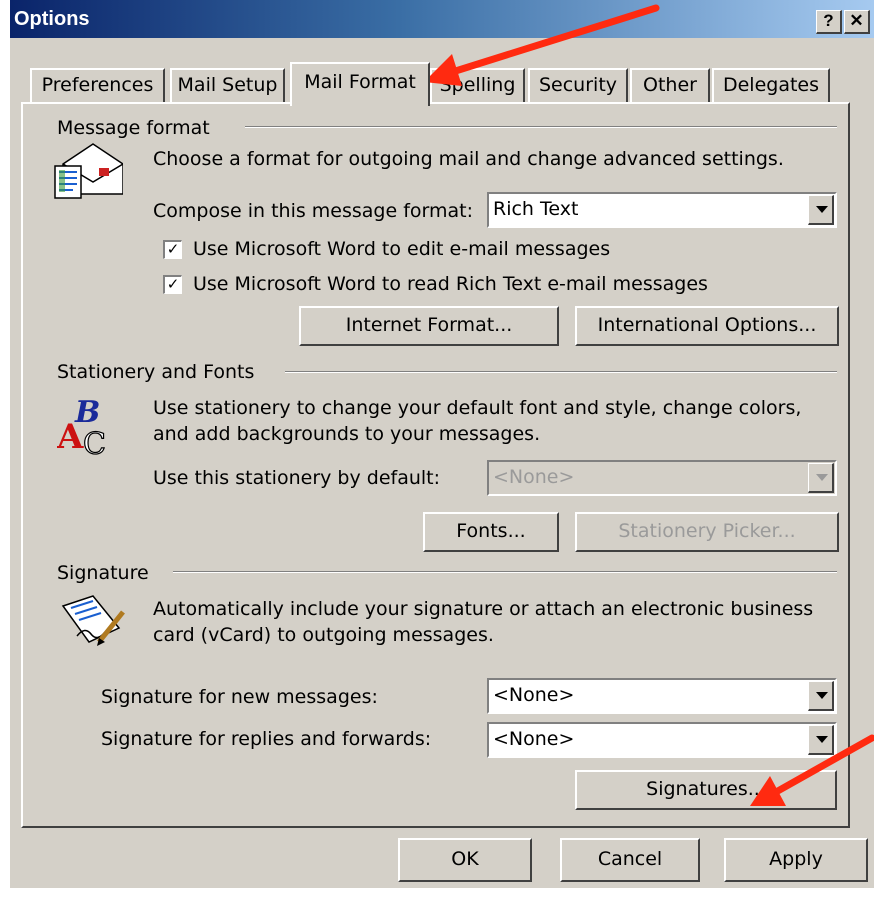 The height and width of the screenshot is (899, 874). I want to click on tab-mail-format: Mail Format, so click(360, 84).